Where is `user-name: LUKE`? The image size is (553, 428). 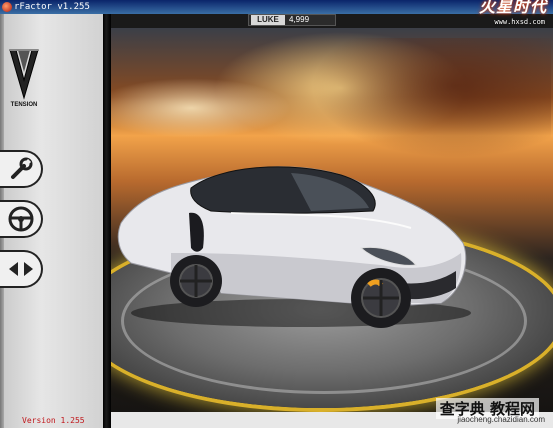
user-name: LUKE is located at coordinates (268, 20).